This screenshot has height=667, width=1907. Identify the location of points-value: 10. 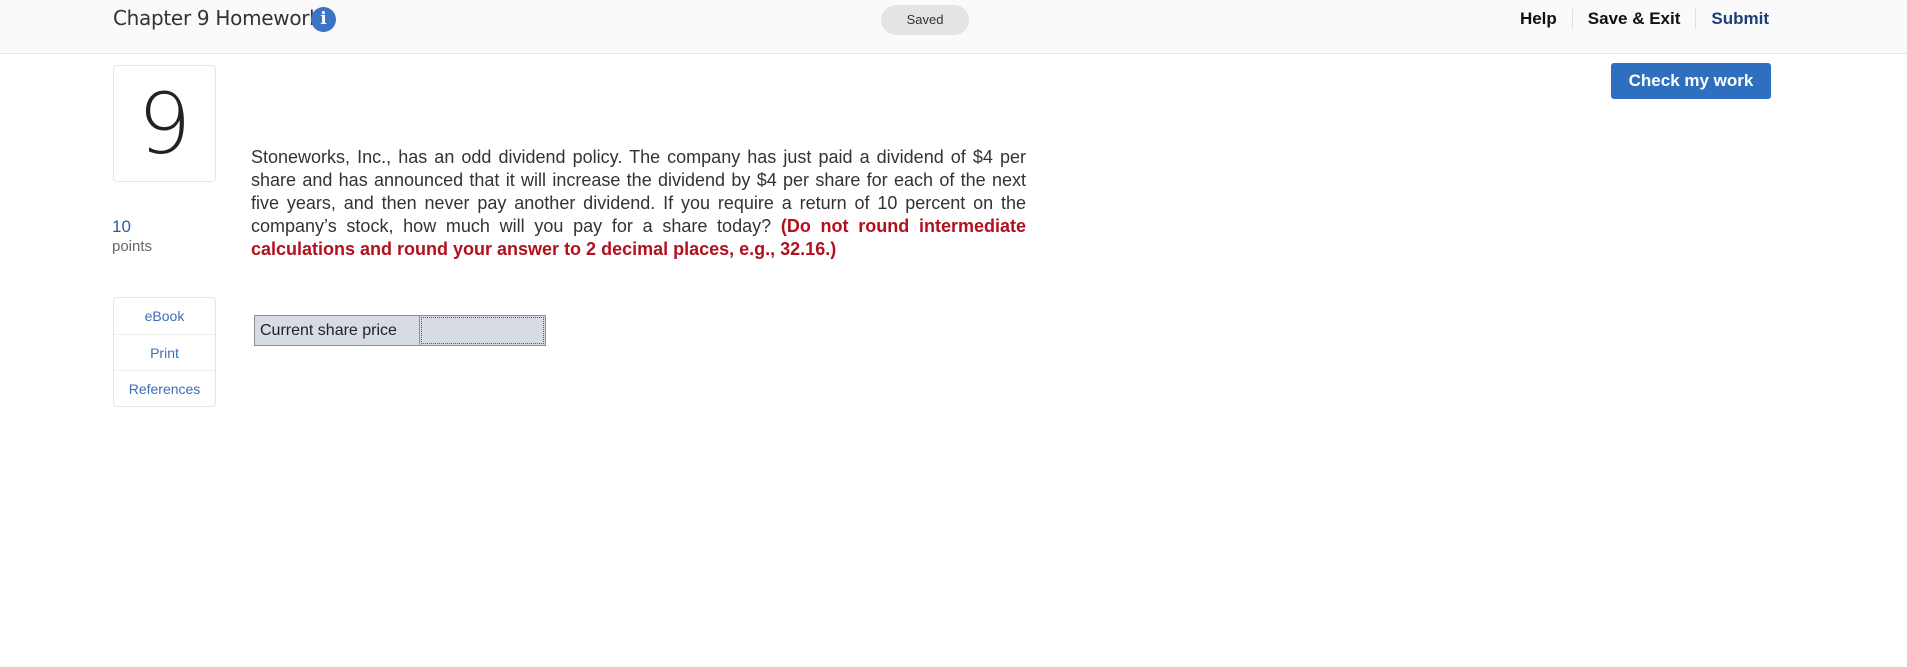
(121, 226).